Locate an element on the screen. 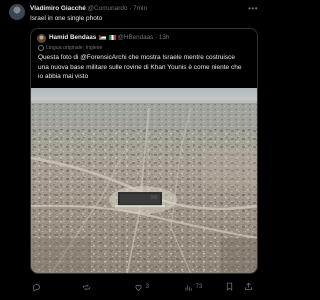 The height and width of the screenshot is (300, 320). quoted-post-time: 13h is located at coordinates (164, 37).